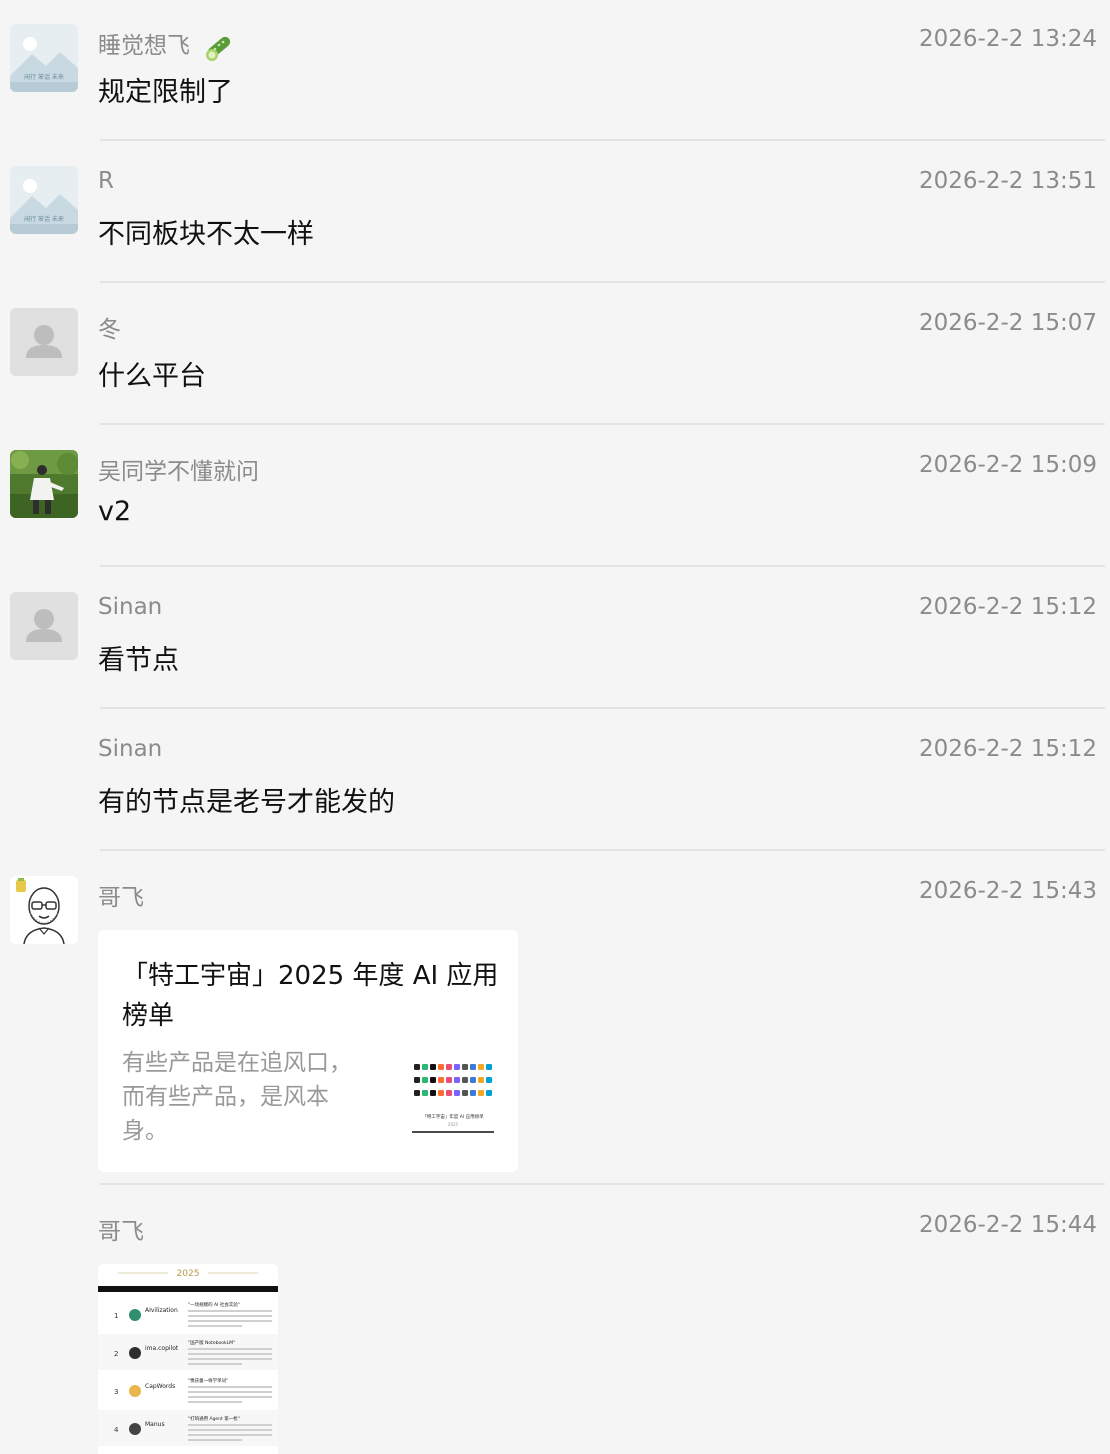 The image size is (1110, 1454). I want to click on message-time: 2026-2-2 15:12, so click(1008, 749).